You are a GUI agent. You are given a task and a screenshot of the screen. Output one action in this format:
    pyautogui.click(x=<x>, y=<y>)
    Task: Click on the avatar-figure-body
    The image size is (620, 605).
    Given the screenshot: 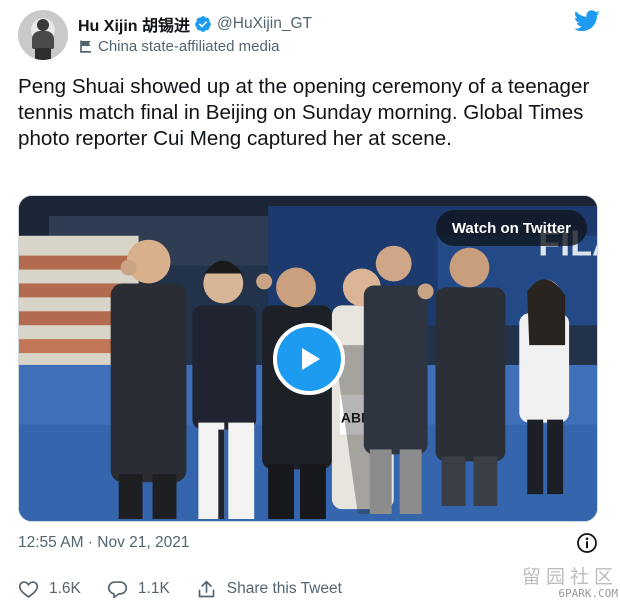 What is the action you would take?
    pyautogui.click(x=43, y=40)
    